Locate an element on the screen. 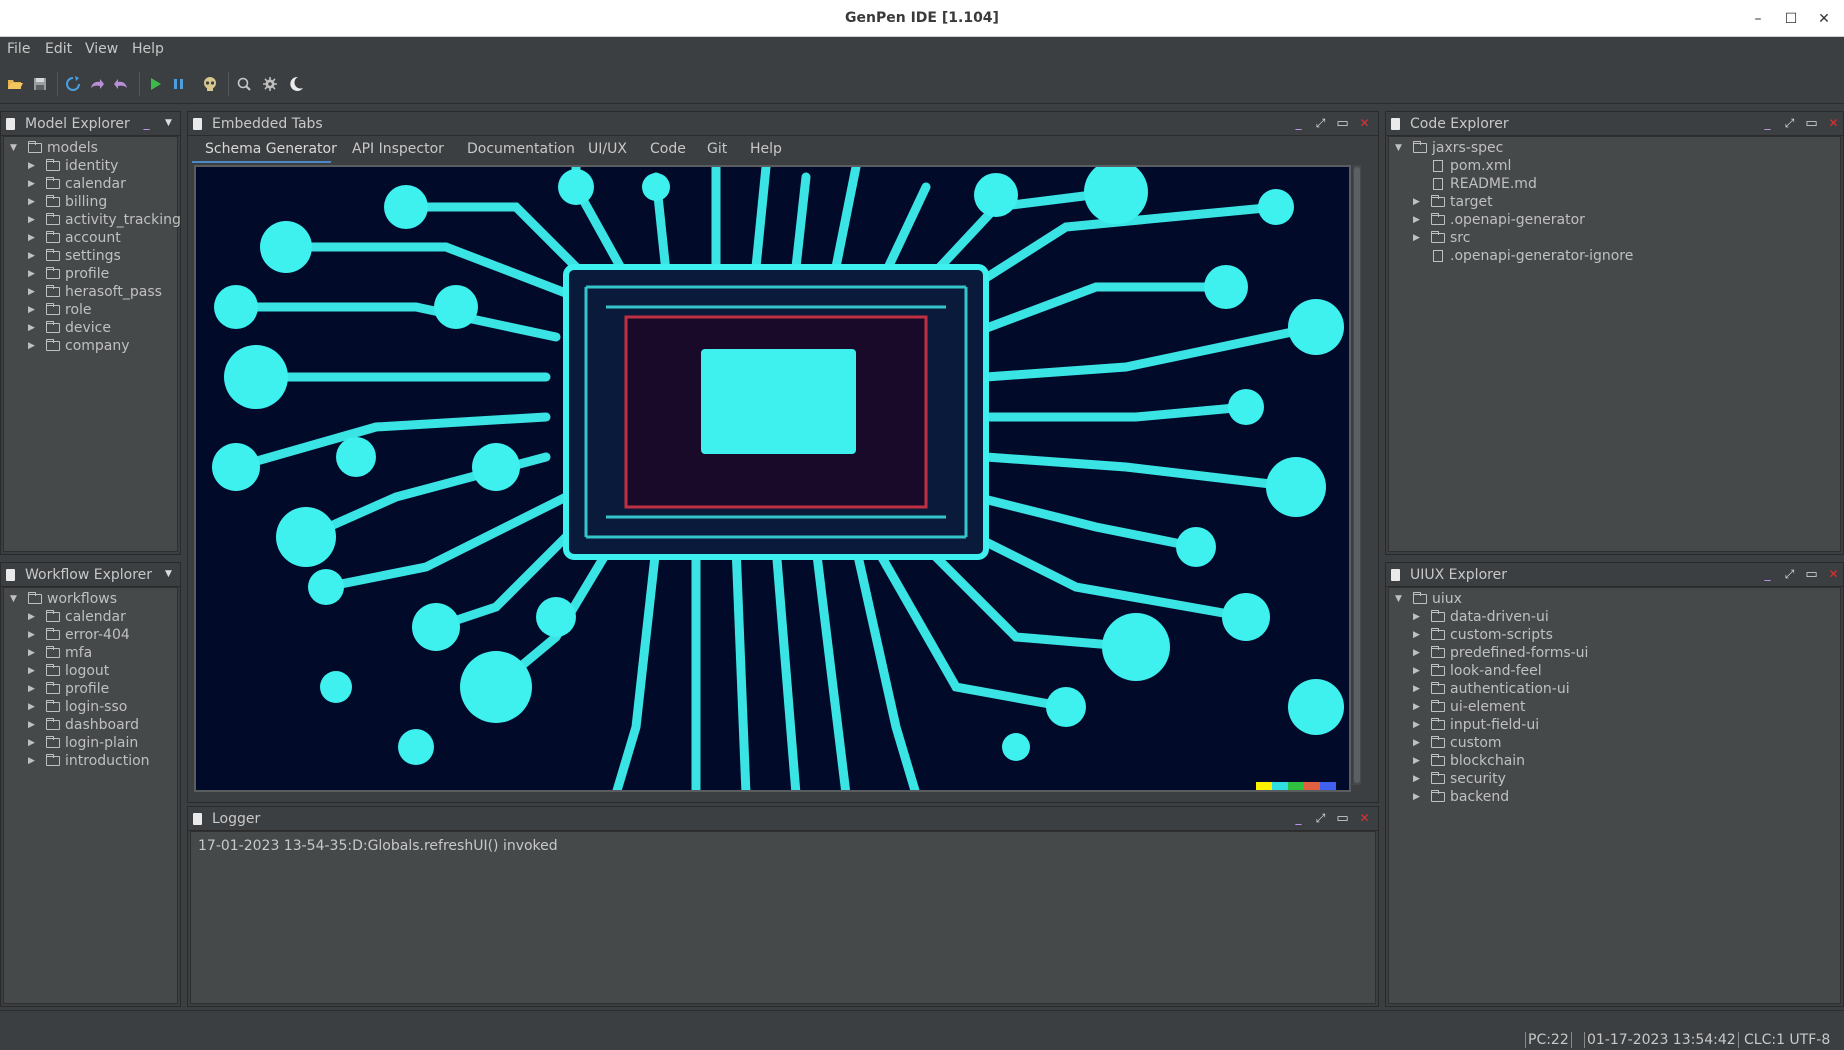 The height and width of the screenshot is (1050, 1844). tree-item: ▶ src is located at coordinates (1441, 238).